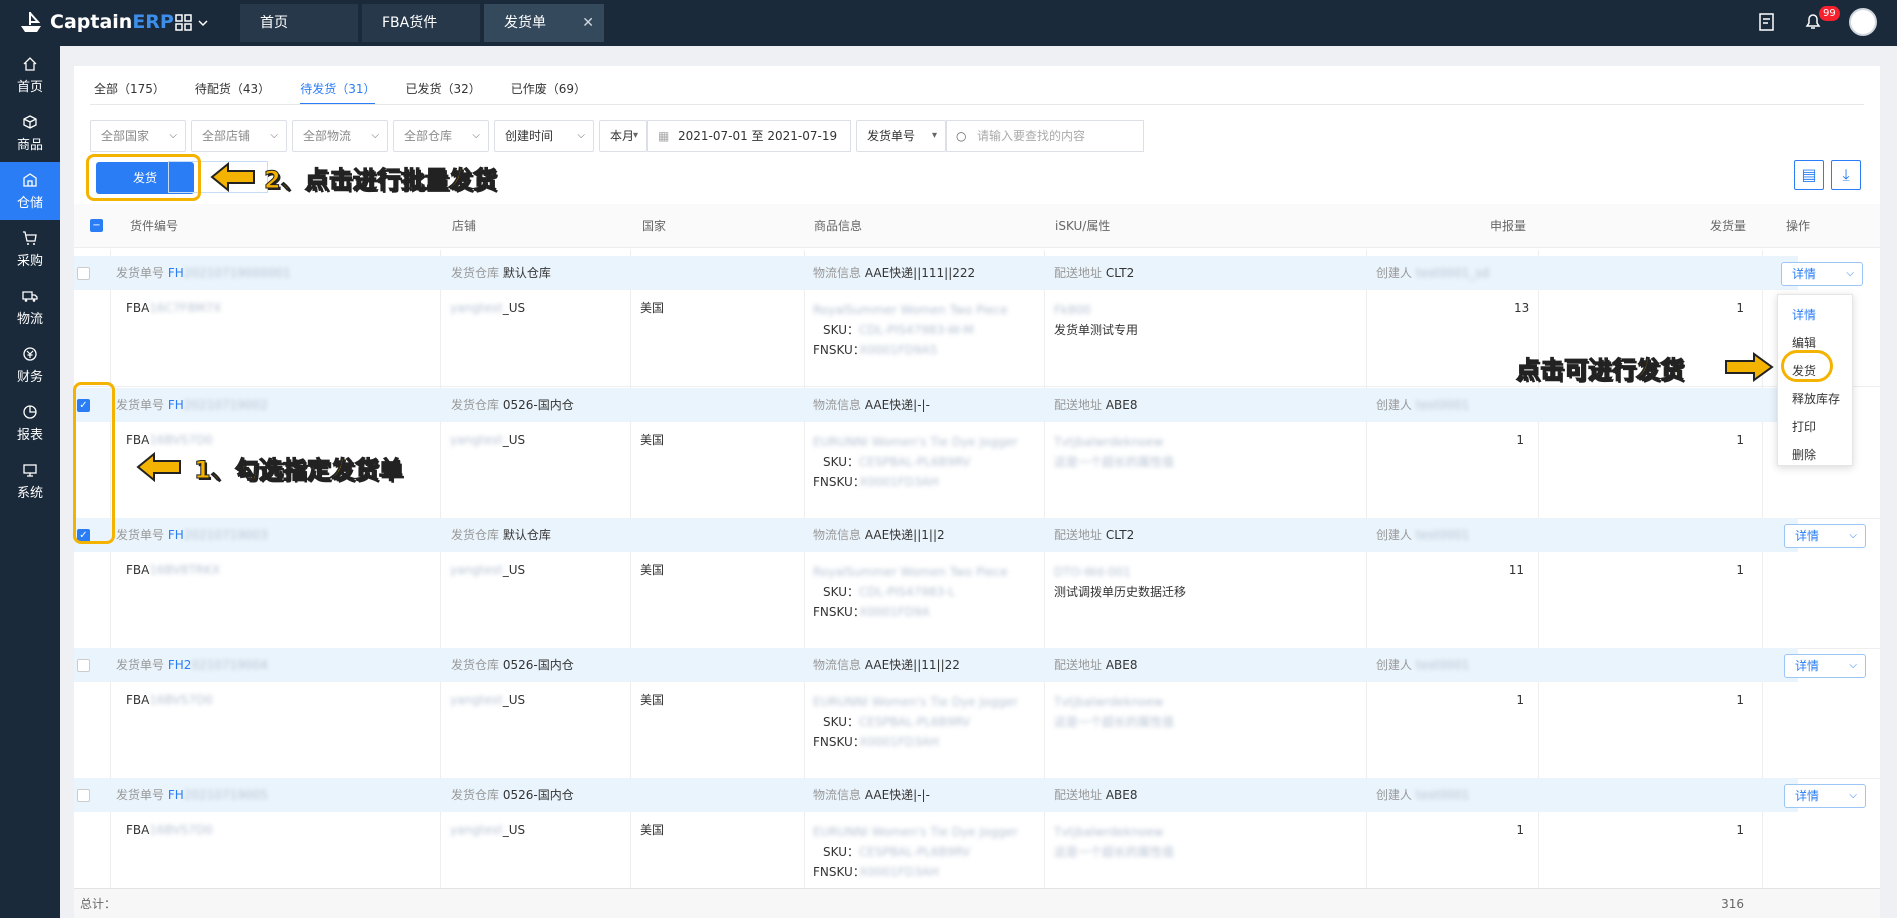 The height and width of the screenshot is (918, 1897). Describe the element at coordinates (1815, 315) in the screenshot. I see `menu-item-detail: 详情` at that location.